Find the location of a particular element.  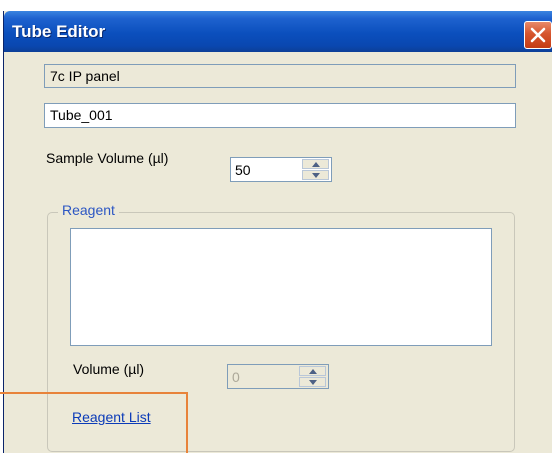

reagent-group-title: Reagent is located at coordinates (88, 210).